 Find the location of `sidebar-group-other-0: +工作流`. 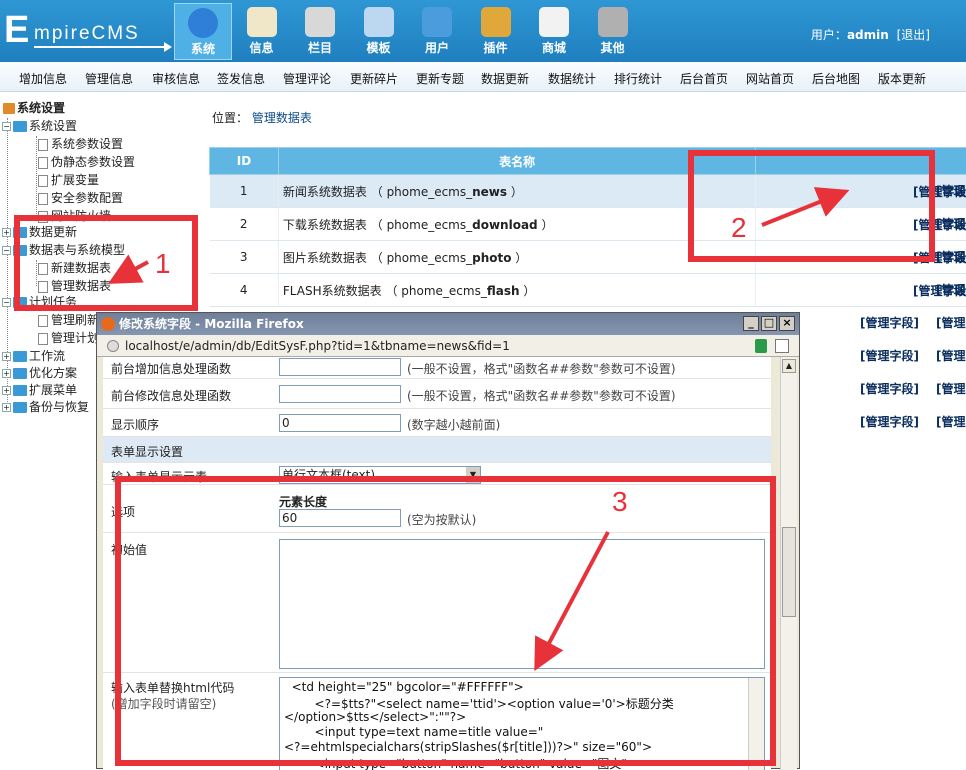

sidebar-group-other-0: +工作流 is located at coordinates (33, 356).